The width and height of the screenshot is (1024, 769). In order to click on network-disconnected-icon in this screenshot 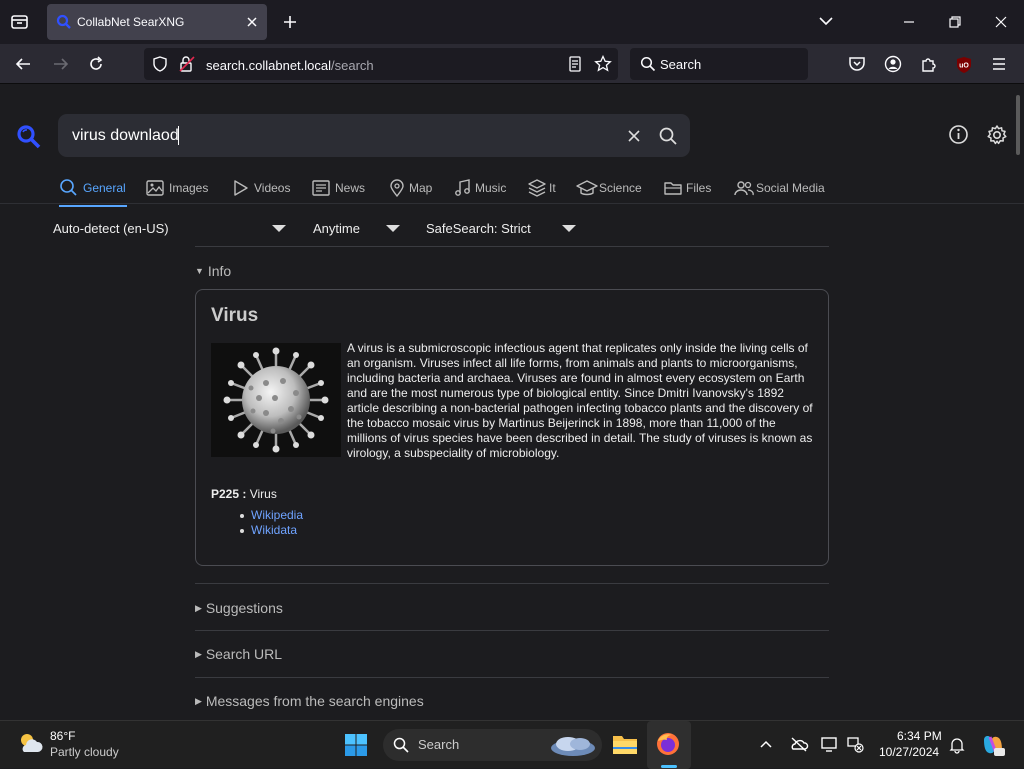, I will do `click(855, 744)`.